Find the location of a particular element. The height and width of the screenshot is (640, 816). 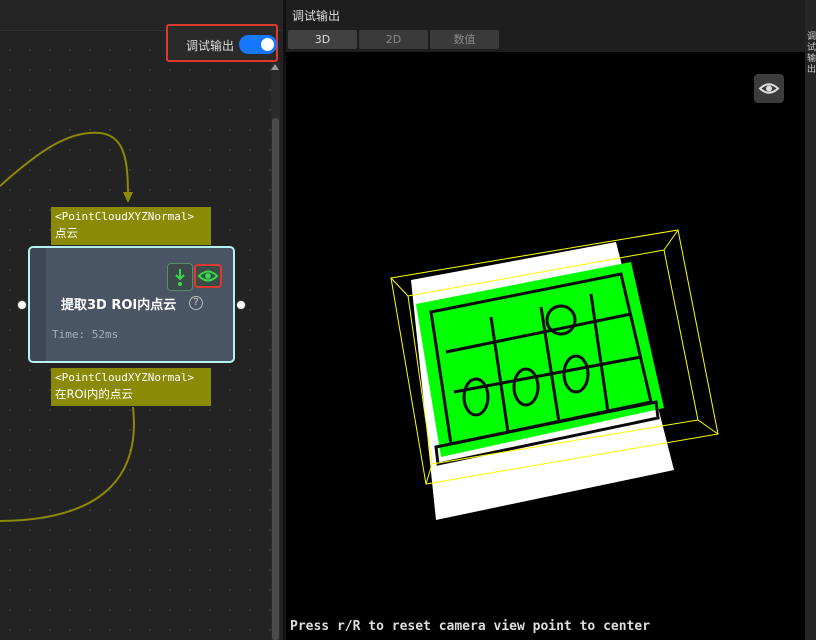

switch-knob is located at coordinates (267, 44).